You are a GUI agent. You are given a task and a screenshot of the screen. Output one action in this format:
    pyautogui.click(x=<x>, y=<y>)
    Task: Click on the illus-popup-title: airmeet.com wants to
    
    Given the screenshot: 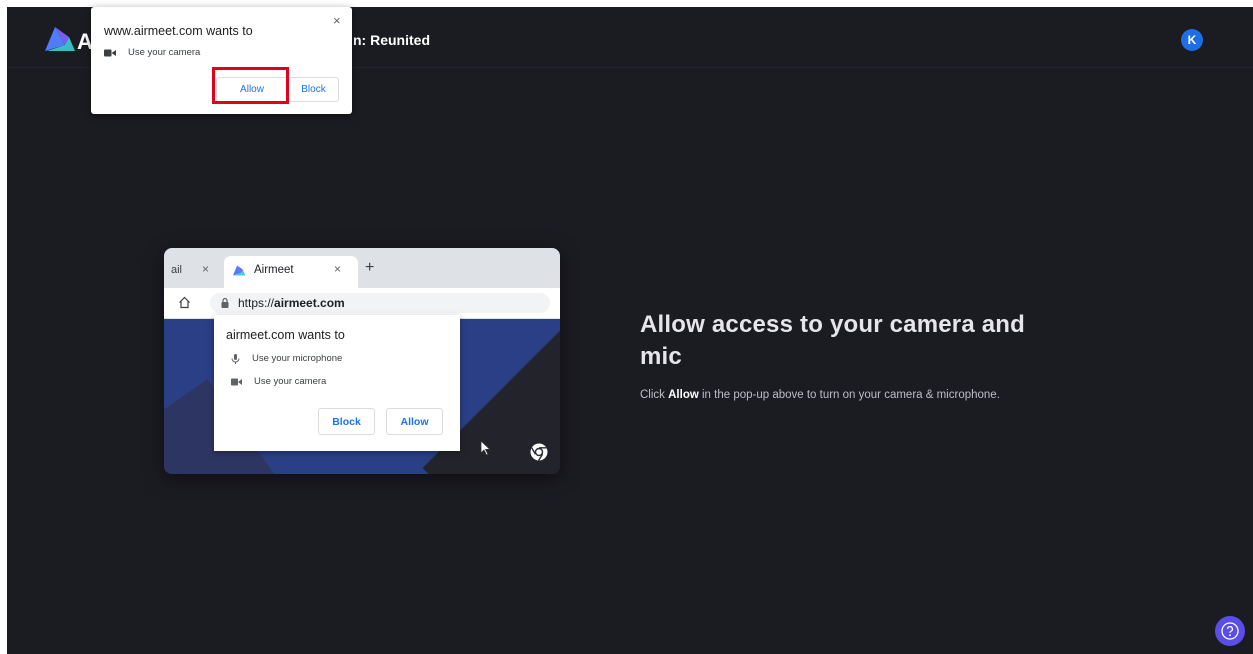 What is the action you would take?
    pyautogui.click(x=285, y=335)
    